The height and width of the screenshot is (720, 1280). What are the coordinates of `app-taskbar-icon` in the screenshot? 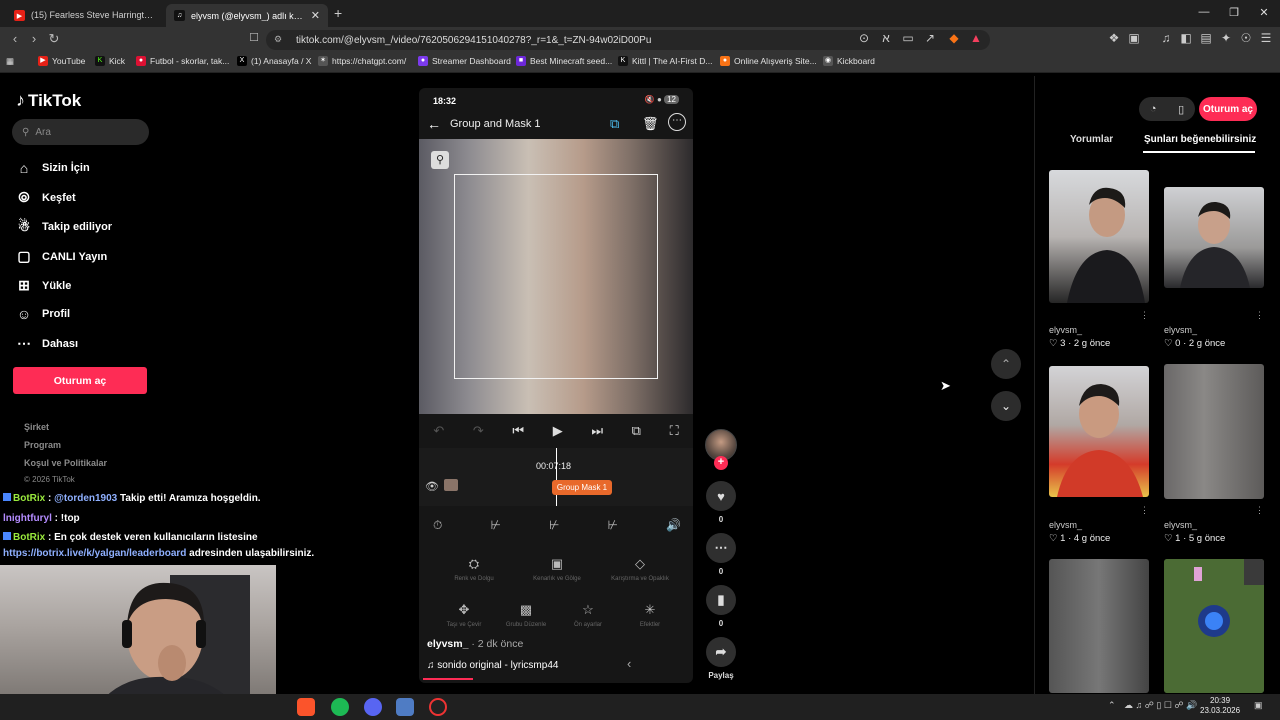 It's located at (405, 707).